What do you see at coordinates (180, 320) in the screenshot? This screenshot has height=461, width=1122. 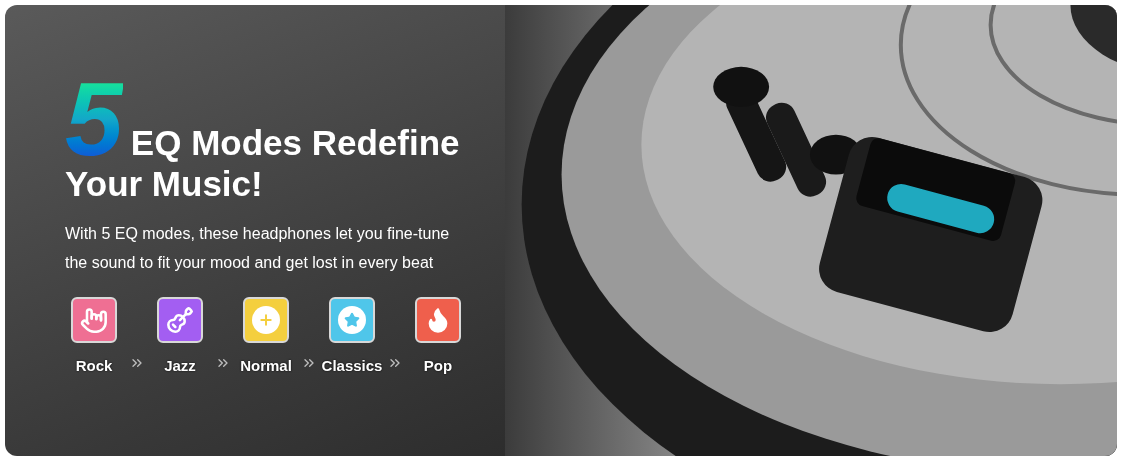 I see `guitar-icon` at bounding box center [180, 320].